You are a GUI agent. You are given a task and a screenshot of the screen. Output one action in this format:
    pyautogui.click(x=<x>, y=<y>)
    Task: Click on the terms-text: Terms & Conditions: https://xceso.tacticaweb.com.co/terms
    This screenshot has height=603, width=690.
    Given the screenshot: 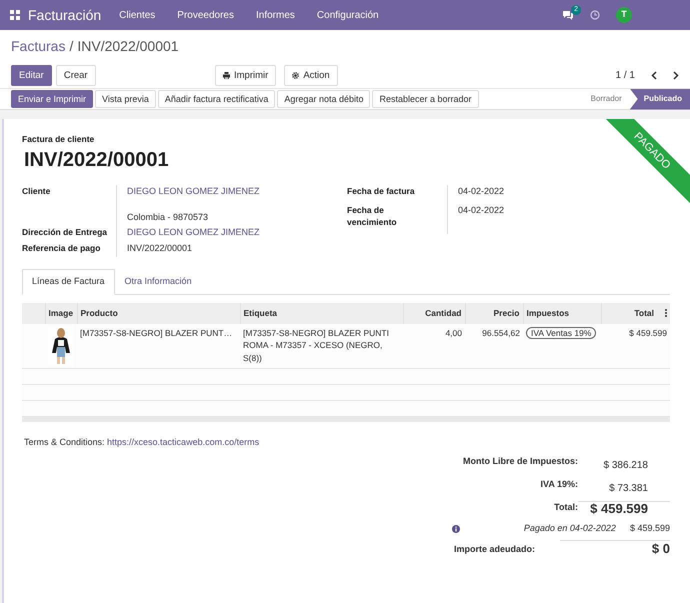 What is the action you would take?
    pyautogui.click(x=142, y=443)
    